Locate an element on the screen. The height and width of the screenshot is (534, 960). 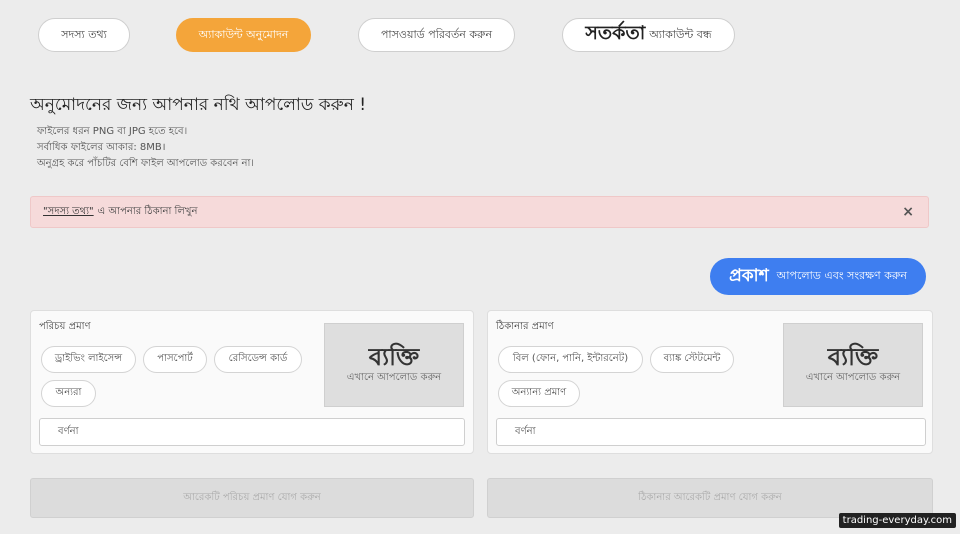
option-other-proof: অন্যান্য প্রমাণ is located at coordinates (539, 393).